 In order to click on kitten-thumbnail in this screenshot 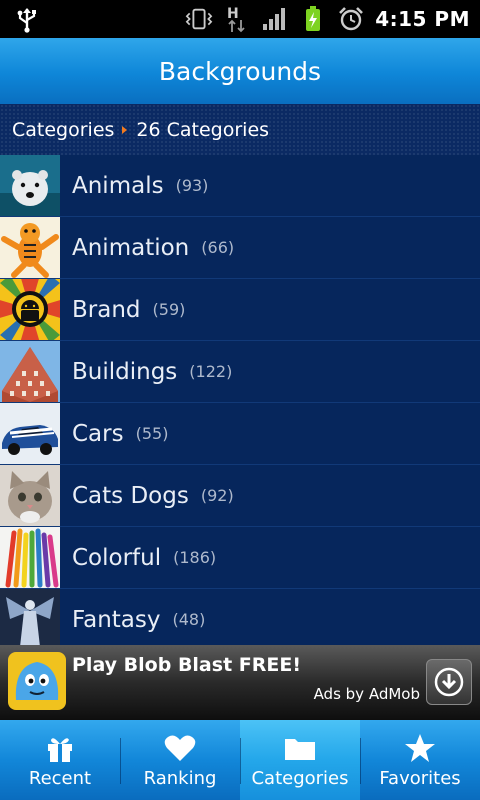, I will do `click(30, 495)`.